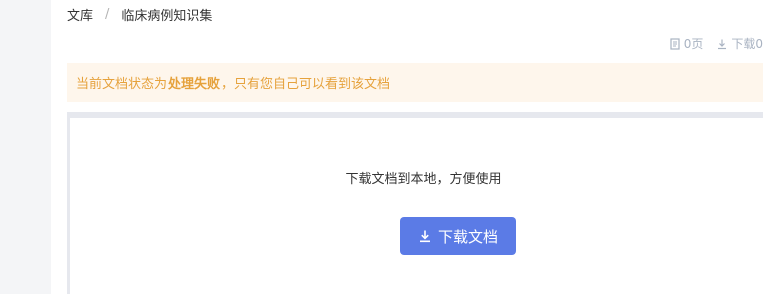 Image resolution: width=763 pixels, height=294 pixels. I want to click on notice-suffix: ，只有您自己可以看到该文档, so click(306, 84).